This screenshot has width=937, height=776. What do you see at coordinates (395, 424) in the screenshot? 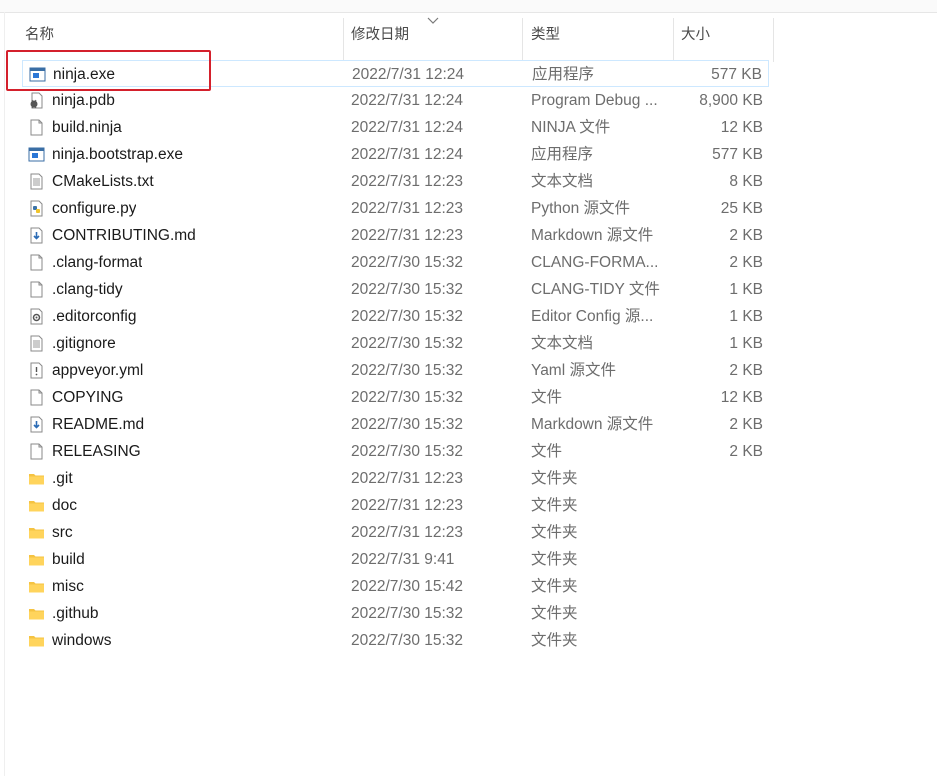
I see `file-row: README.md 2022/7/30 15:32 Markdown 源文件 2 KB` at bounding box center [395, 424].